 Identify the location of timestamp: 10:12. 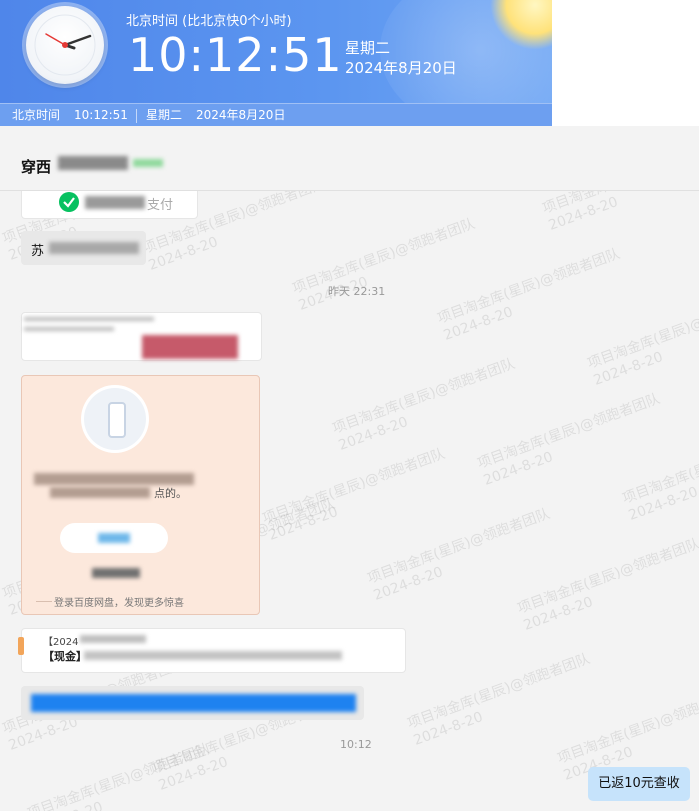
(356, 744).